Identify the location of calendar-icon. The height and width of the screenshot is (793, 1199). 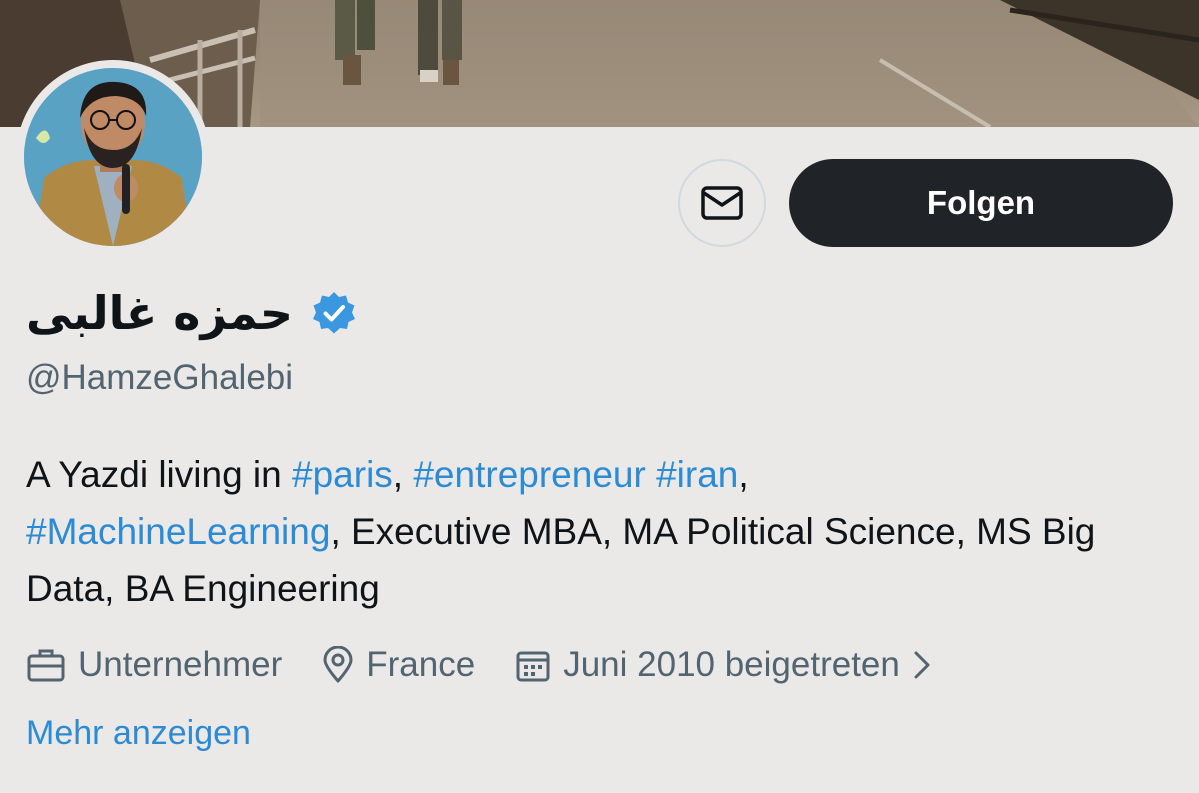
(533, 666).